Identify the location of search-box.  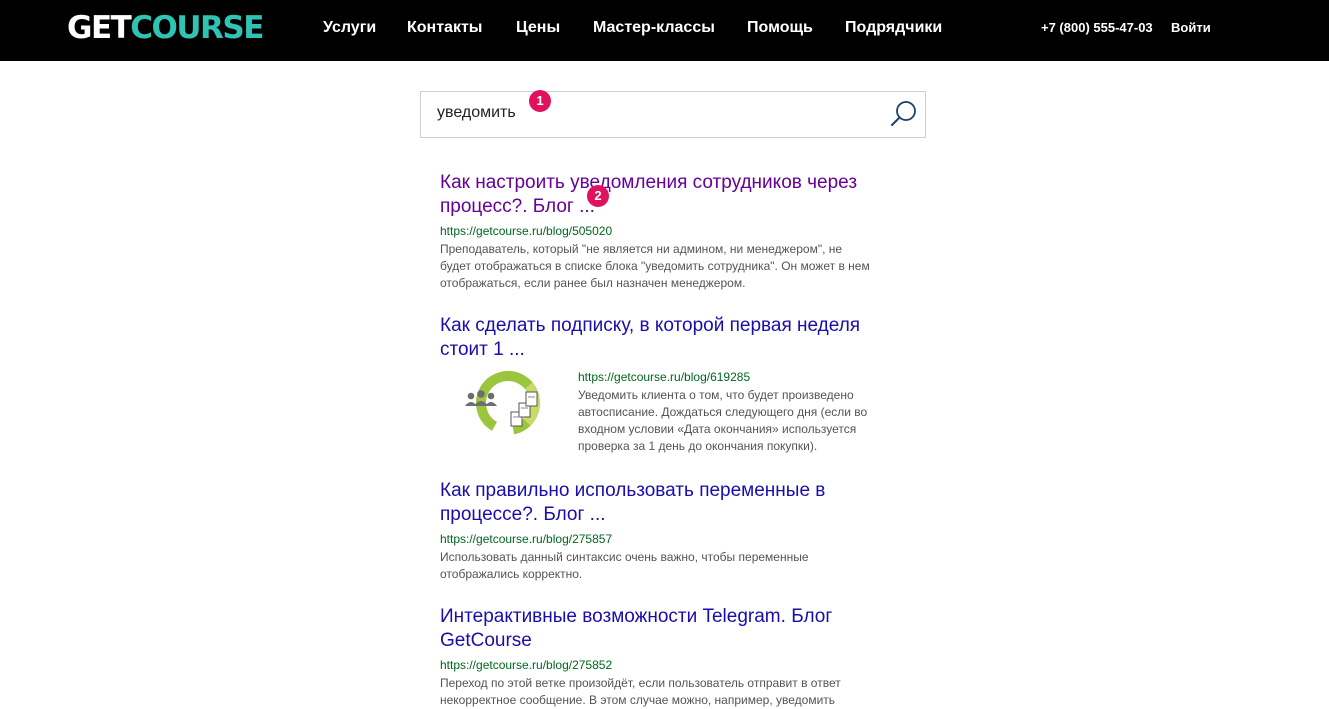
(673, 114).